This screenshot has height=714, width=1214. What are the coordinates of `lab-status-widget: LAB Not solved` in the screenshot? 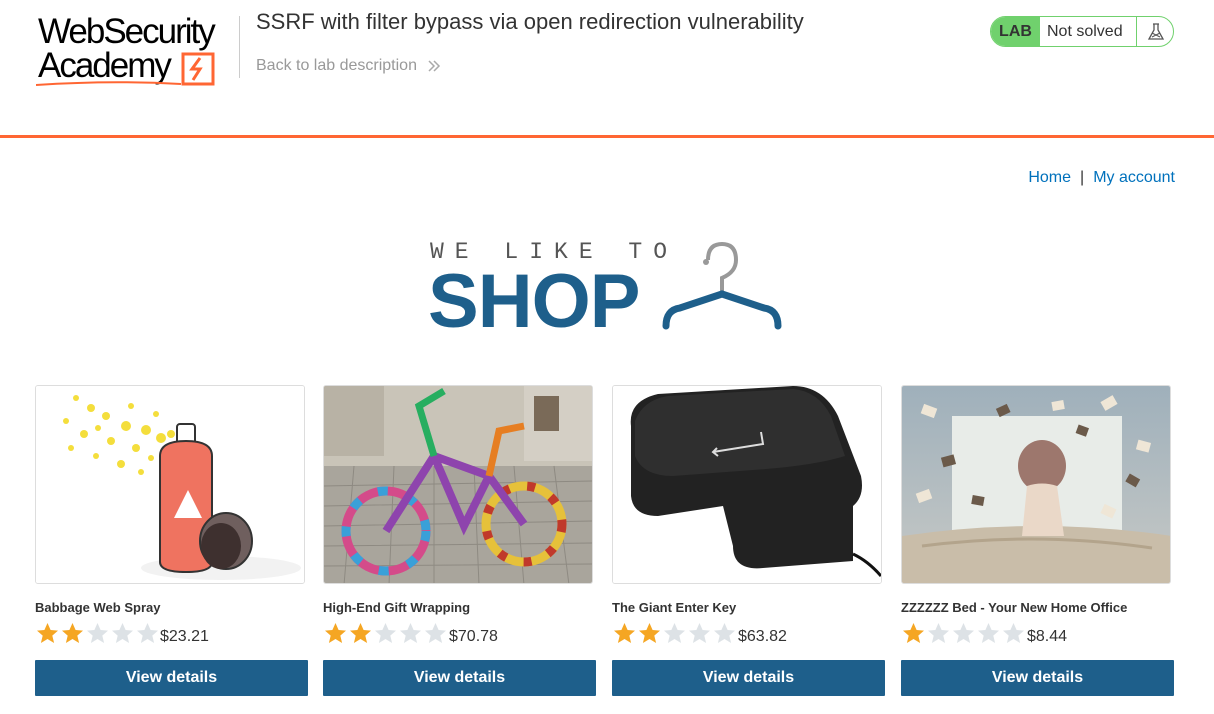 It's located at (1082, 31).